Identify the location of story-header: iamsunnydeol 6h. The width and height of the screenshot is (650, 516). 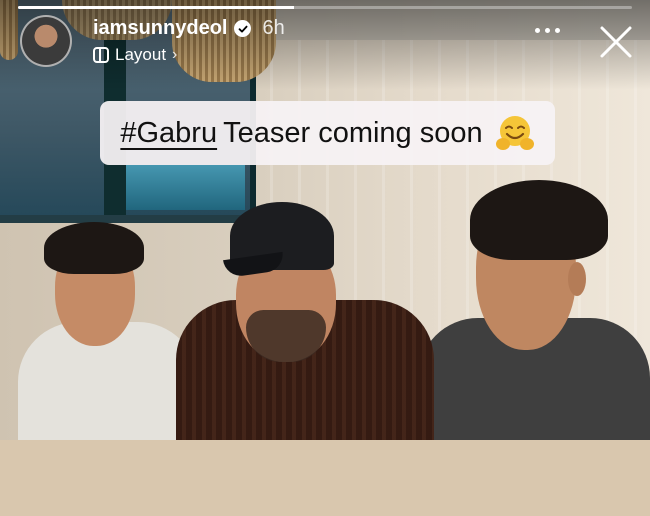
(189, 28).